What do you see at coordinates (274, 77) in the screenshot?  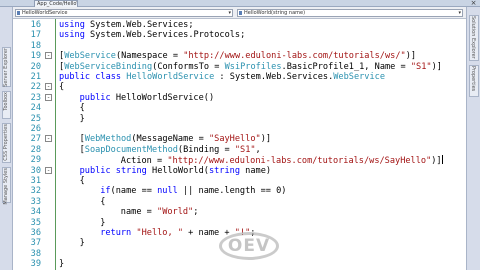 I see `code-token: : System.Web.Services.` at bounding box center [274, 77].